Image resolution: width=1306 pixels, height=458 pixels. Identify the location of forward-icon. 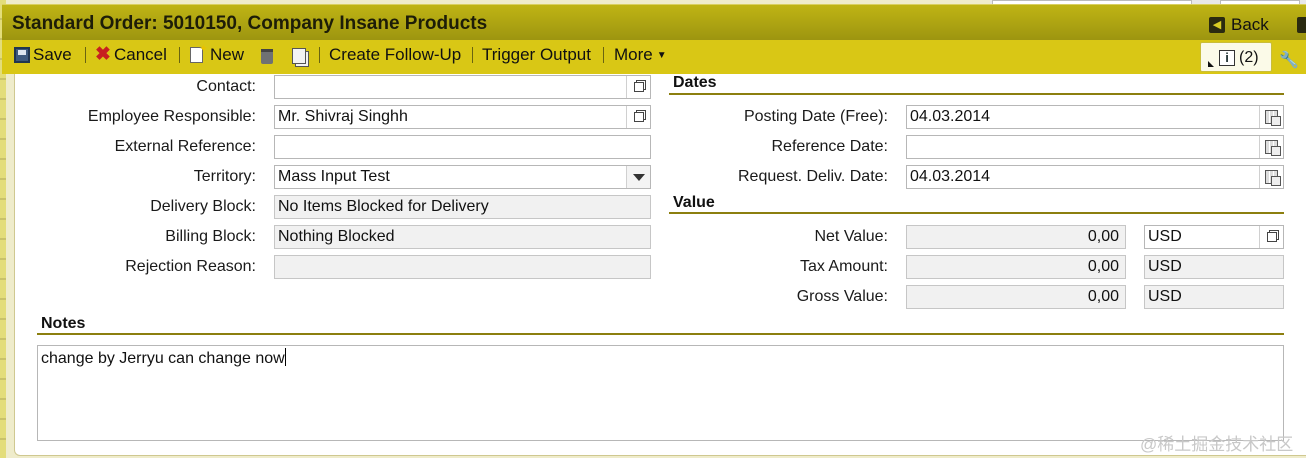
(1301, 25).